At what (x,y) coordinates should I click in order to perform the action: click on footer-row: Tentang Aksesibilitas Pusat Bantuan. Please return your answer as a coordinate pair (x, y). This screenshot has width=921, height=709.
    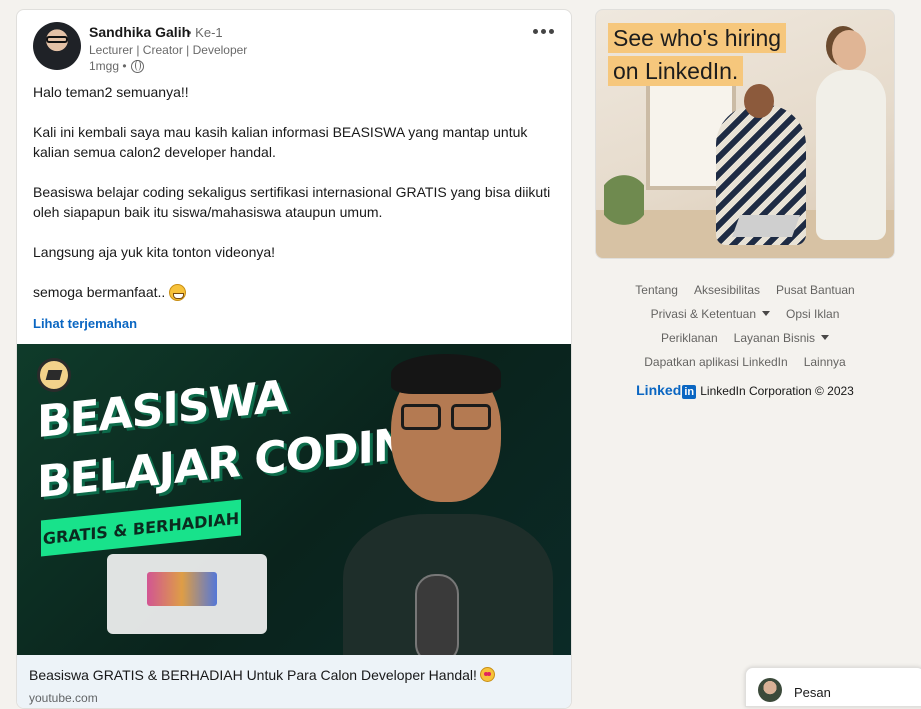
    Looking at the image, I should click on (745, 290).